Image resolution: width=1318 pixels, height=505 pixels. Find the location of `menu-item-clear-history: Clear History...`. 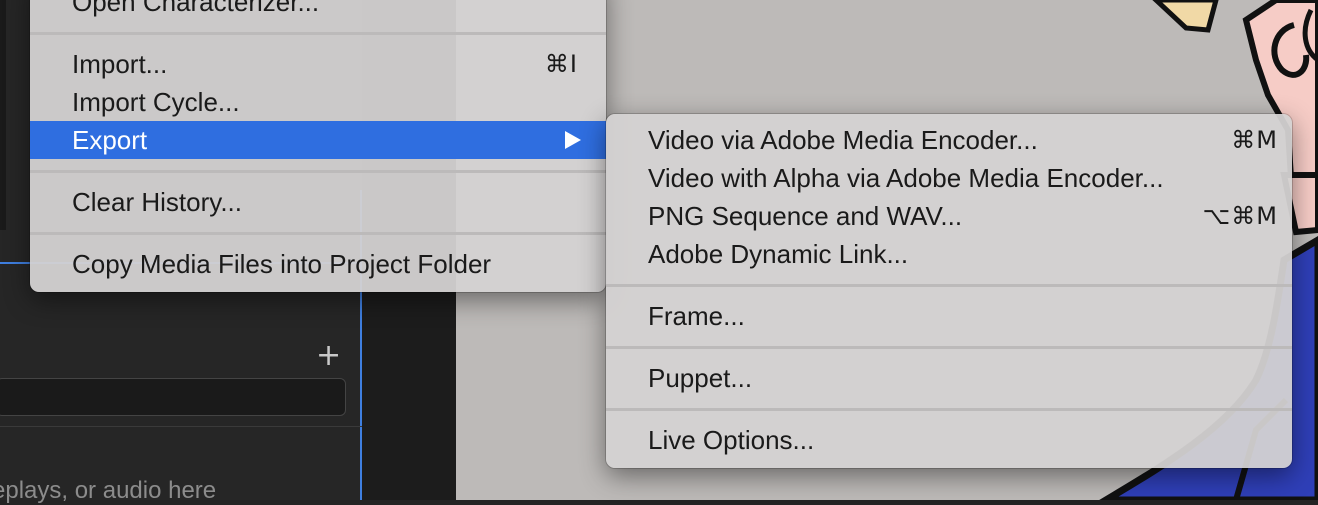

menu-item-clear-history: Clear History... is located at coordinates (318, 202).